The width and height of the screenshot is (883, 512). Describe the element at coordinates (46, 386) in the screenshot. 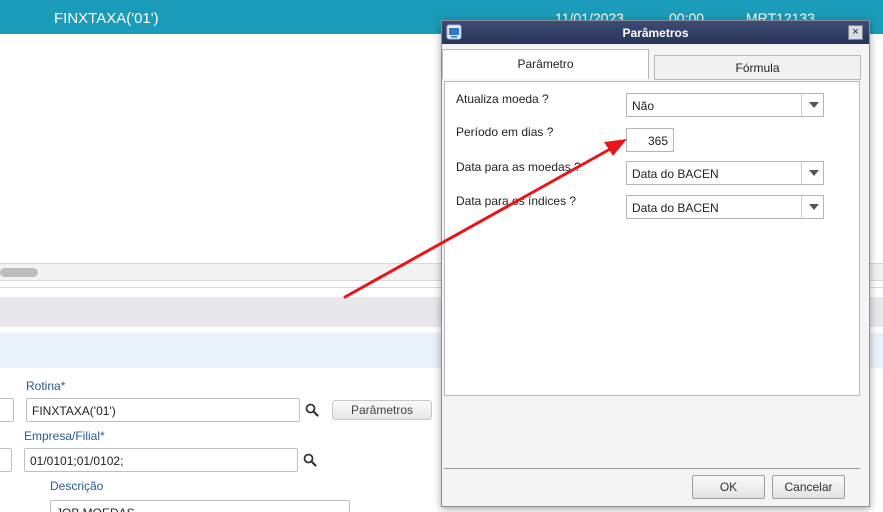

I see `rotina-label: Rotina*` at that location.